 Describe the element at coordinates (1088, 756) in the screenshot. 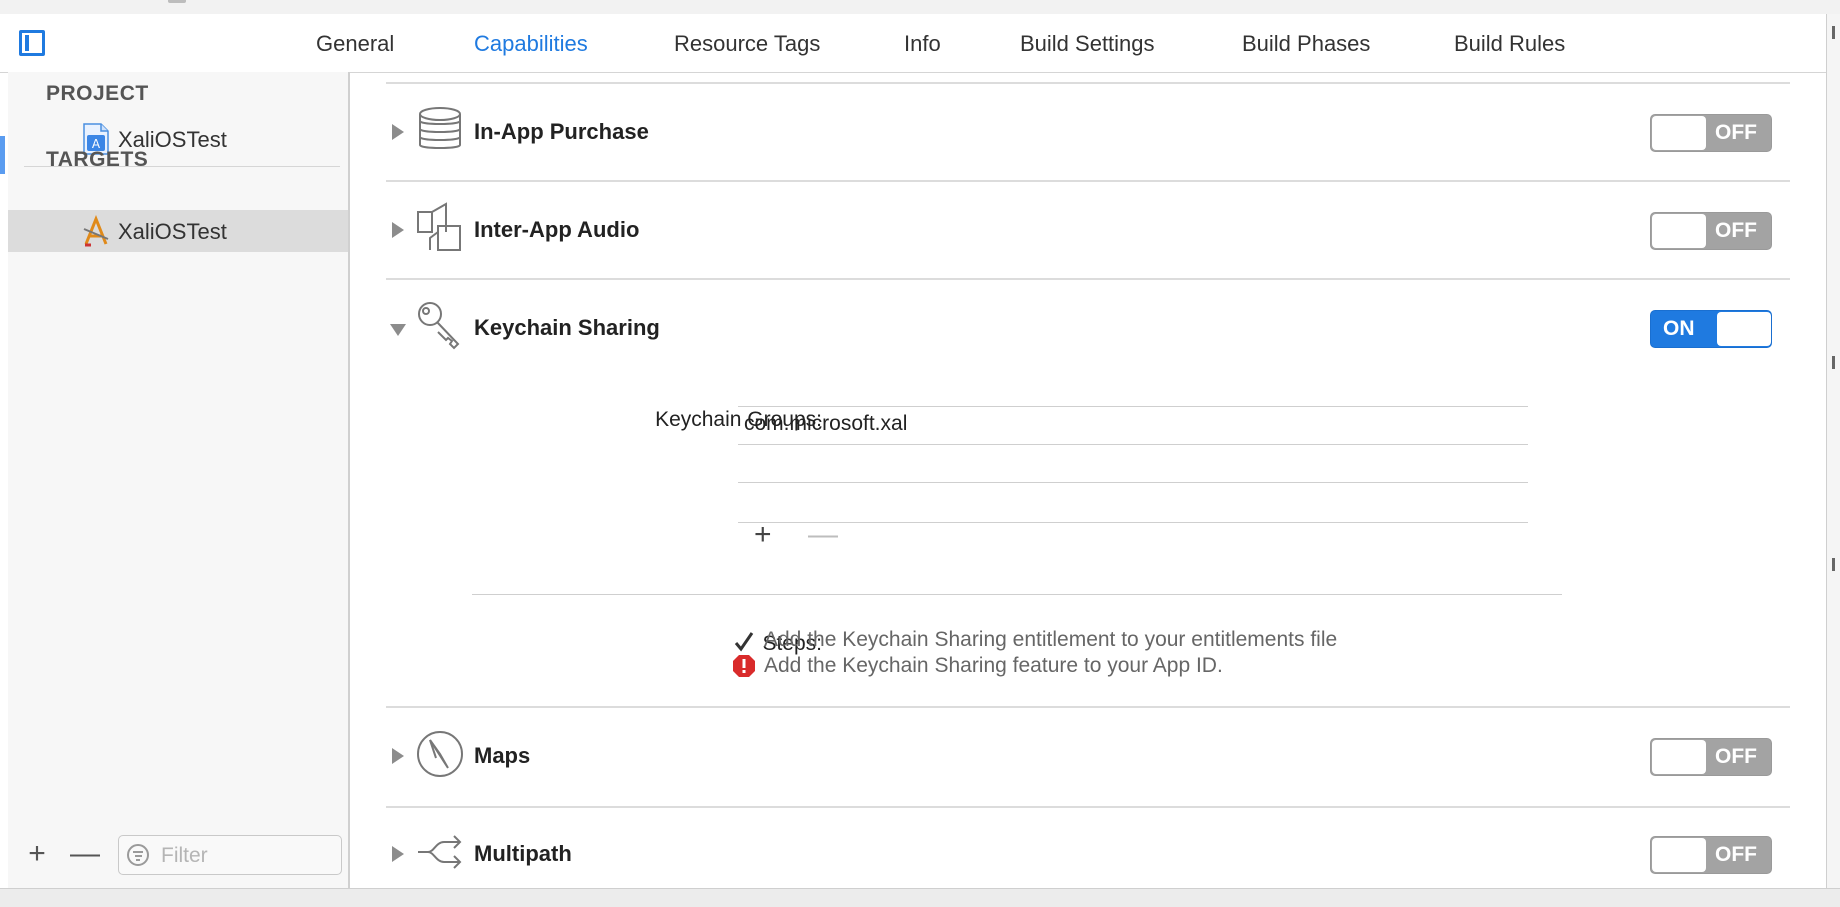

I see `capability-maps: Maps OFF` at that location.